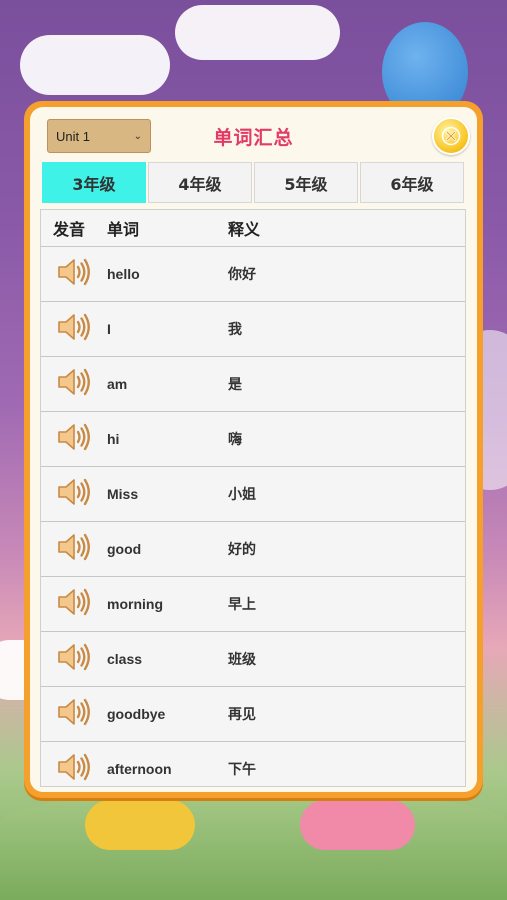 The height and width of the screenshot is (900, 507). What do you see at coordinates (242, 275) in the screenshot?
I see `meaning-cell: 你好` at bounding box center [242, 275].